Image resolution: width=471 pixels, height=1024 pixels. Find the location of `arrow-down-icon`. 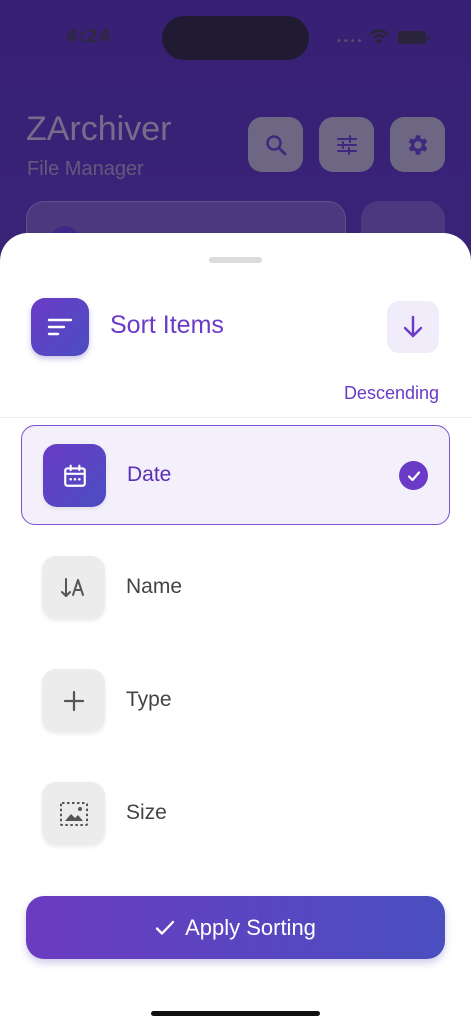

arrow-down-icon is located at coordinates (413, 326).